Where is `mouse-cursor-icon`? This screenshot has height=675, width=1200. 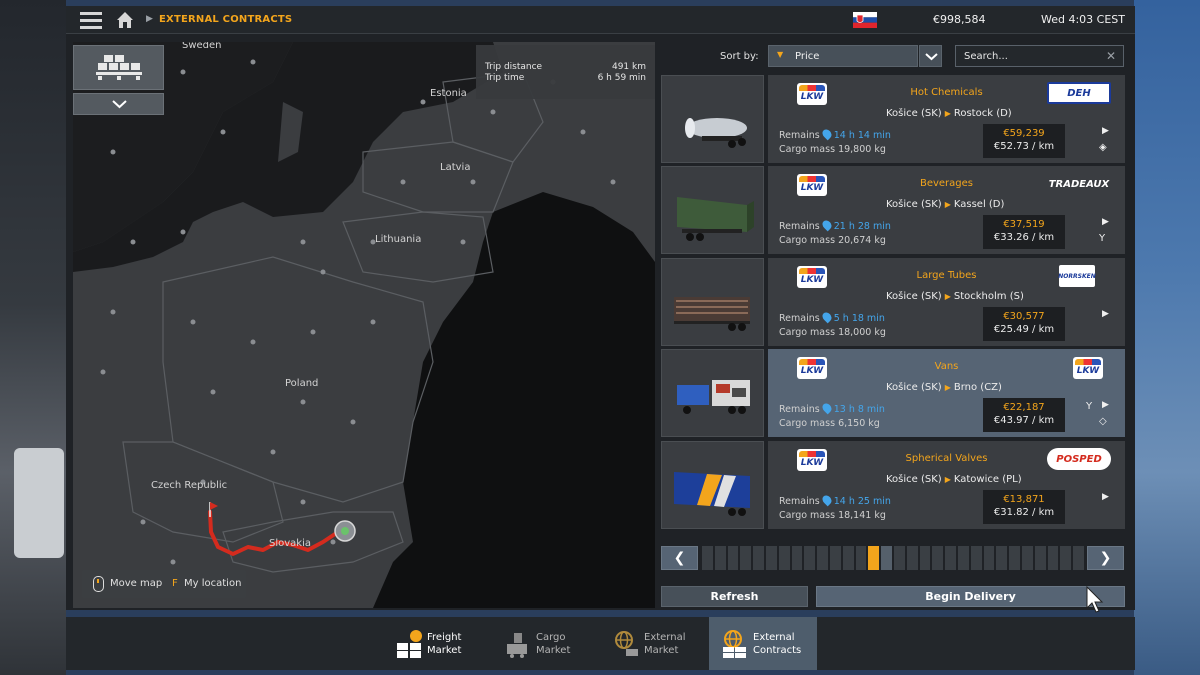
mouse-cursor-icon is located at coordinates (1095, 601).